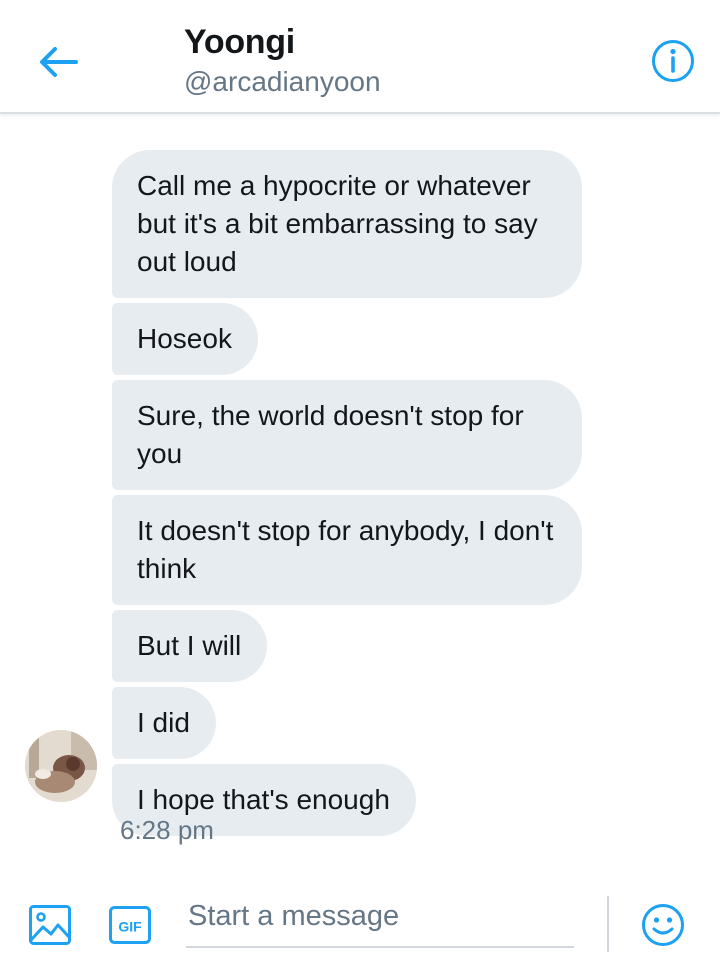 The width and height of the screenshot is (720, 967). What do you see at coordinates (347, 435) in the screenshot?
I see `message-bubble: Sure, the world doesn't stop for you` at bounding box center [347, 435].